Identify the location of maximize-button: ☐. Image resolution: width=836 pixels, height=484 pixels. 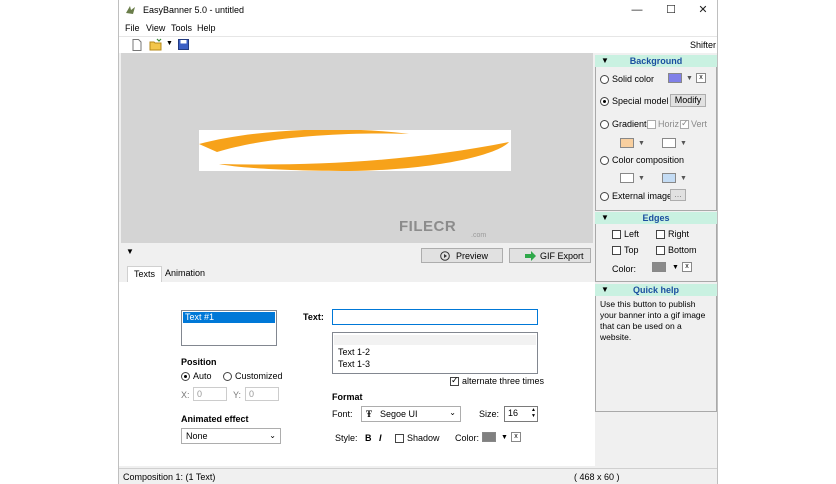
(671, 10).